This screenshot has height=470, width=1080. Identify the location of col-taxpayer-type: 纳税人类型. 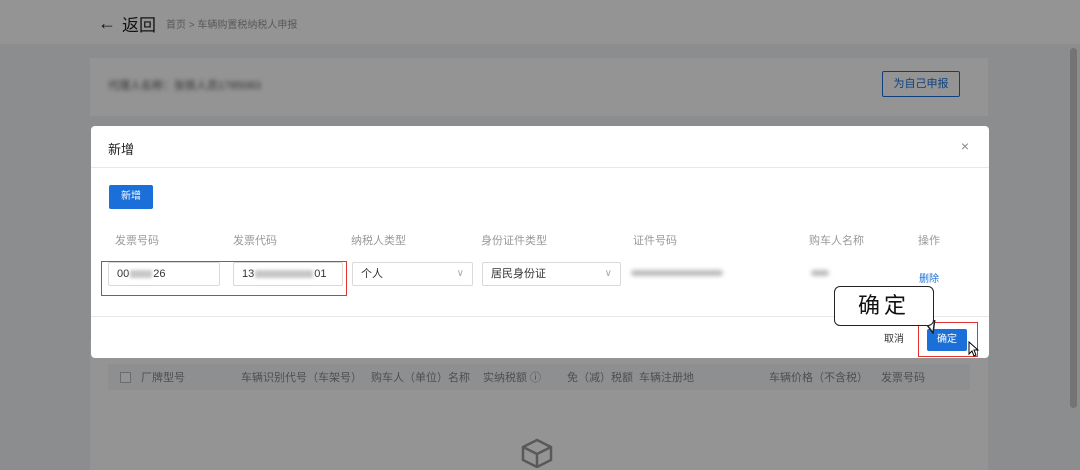
(378, 241).